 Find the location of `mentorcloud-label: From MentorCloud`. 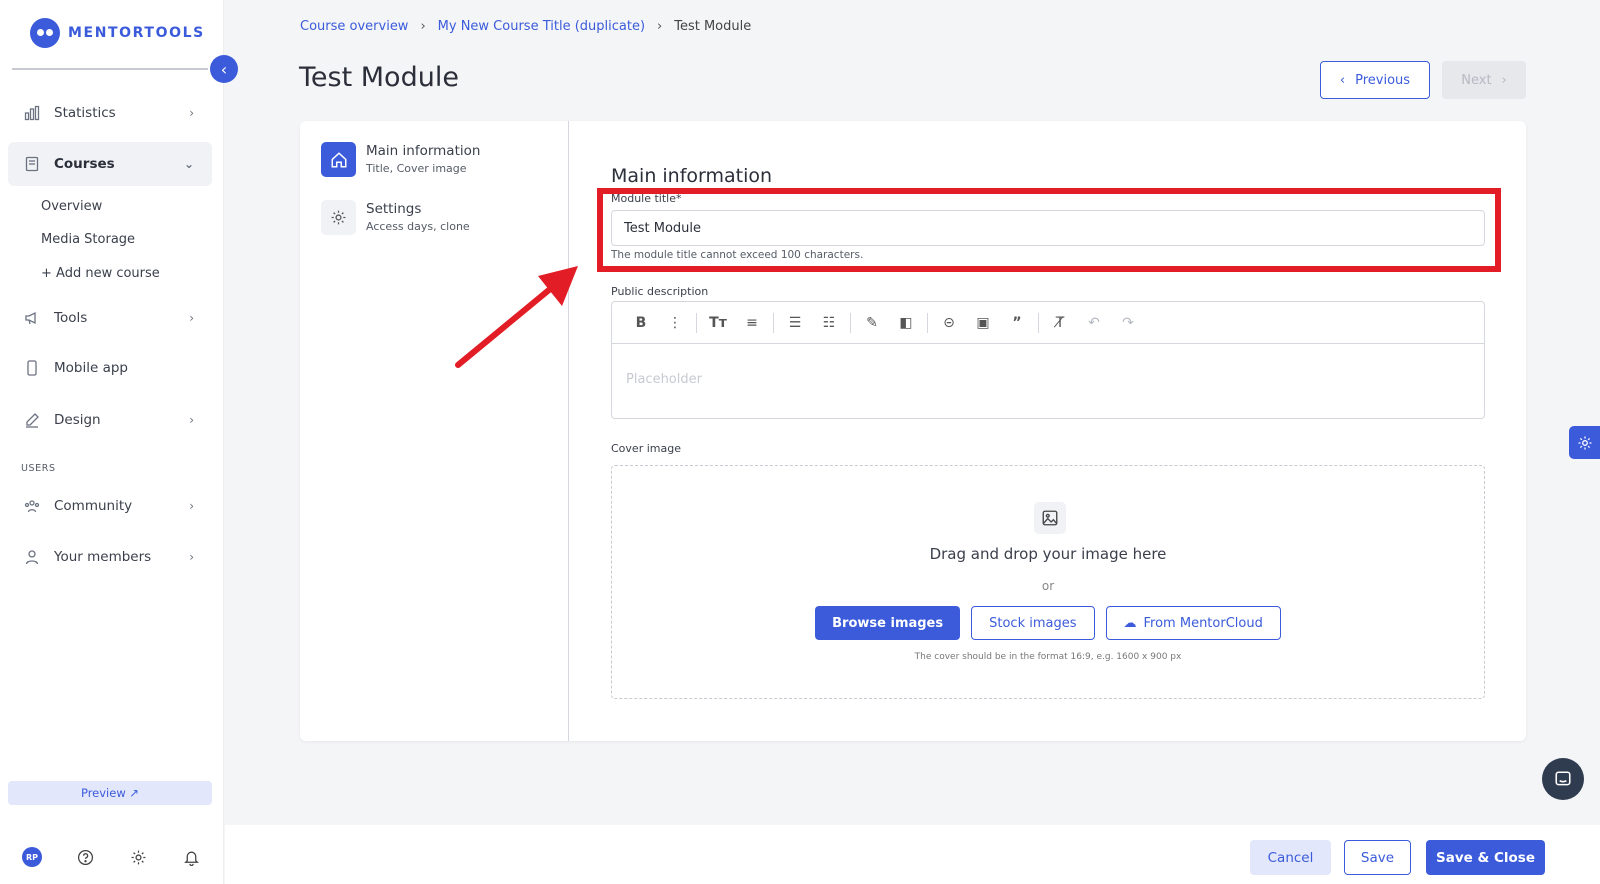

mentorcloud-label: From MentorCloud is located at coordinates (1203, 623).